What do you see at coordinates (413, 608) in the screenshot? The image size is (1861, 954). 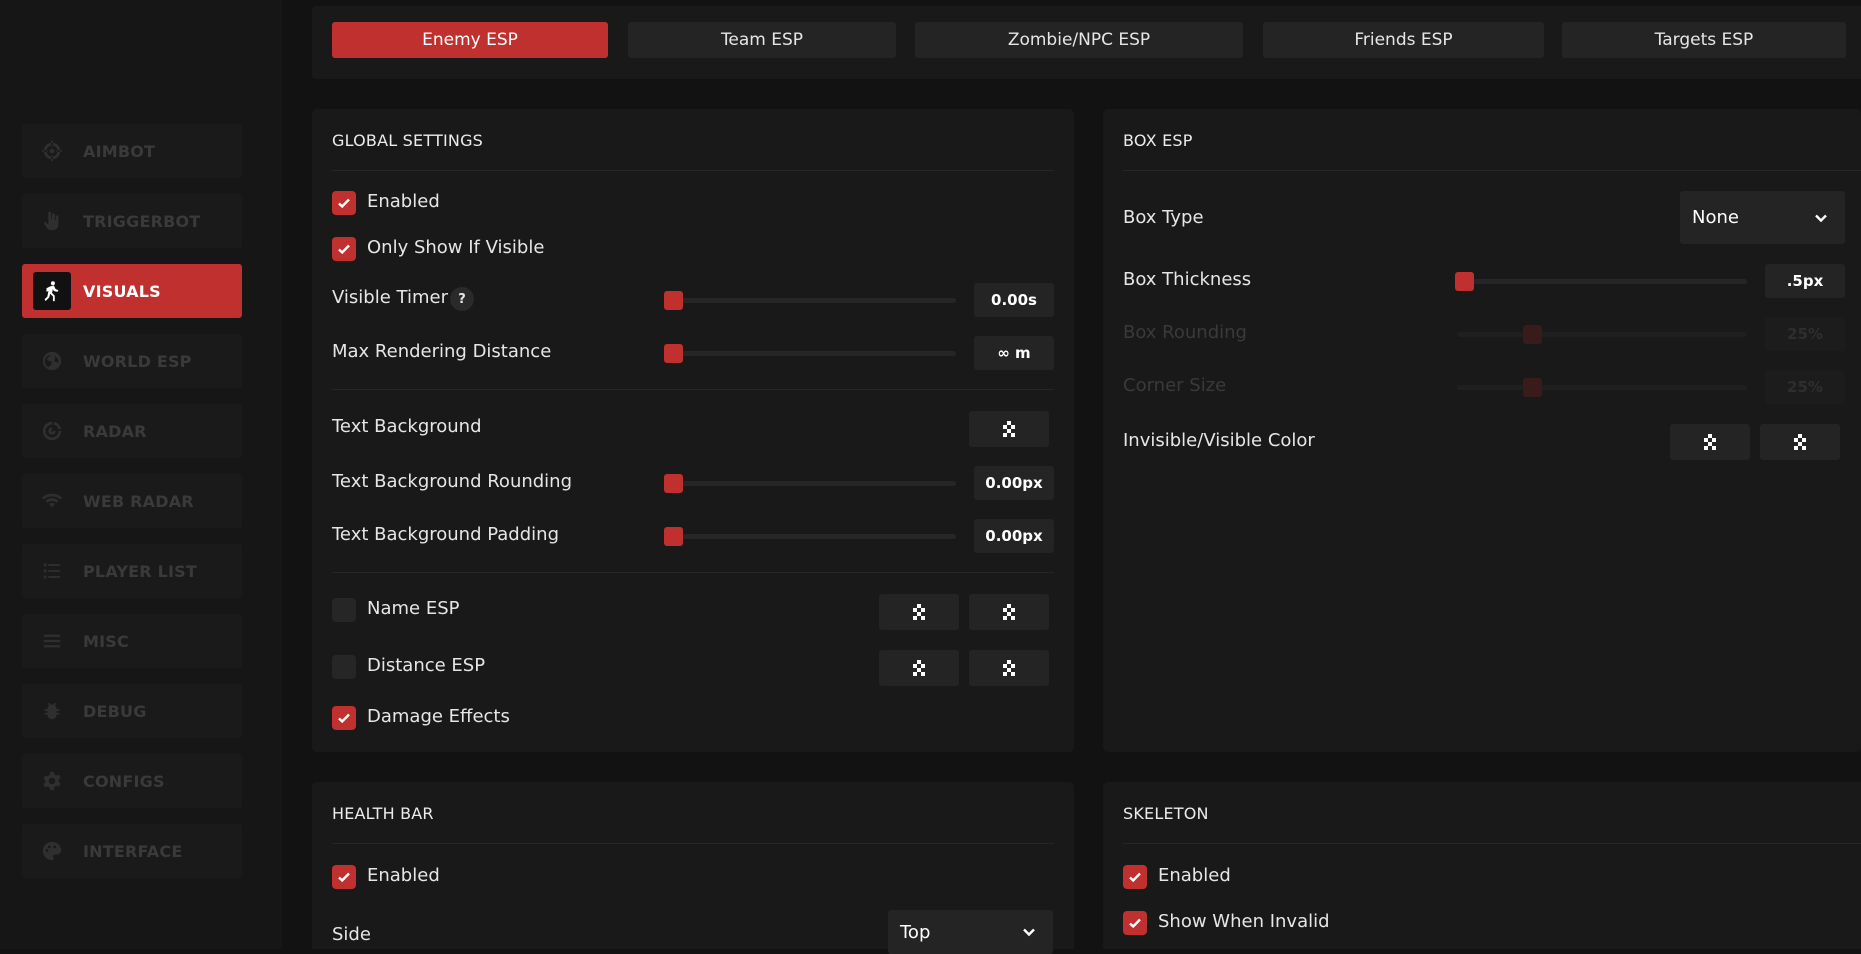 I see `name-esp-label: Name ESP` at bounding box center [413, 608].